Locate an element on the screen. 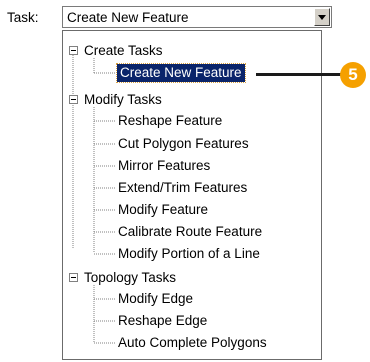 The width and height of the screenshot is (370, 362). tree-item-mirror-features: Mirror Features is located at coordinates (164, 166).